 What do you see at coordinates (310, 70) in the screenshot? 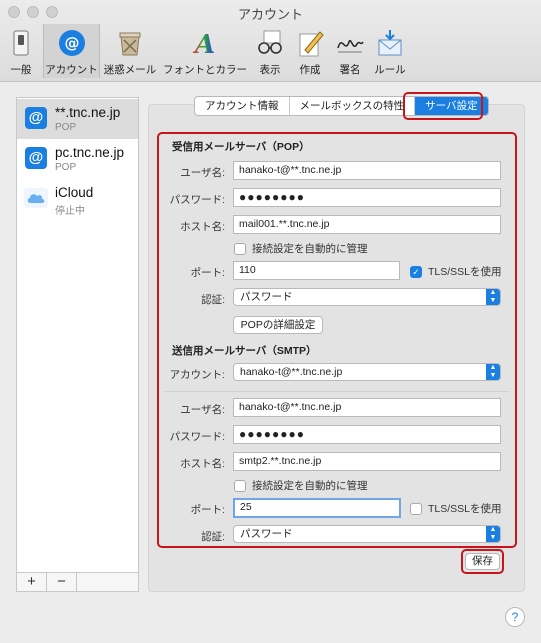
I see `toolbar-label: 作成` at bounding box center [310, 70].